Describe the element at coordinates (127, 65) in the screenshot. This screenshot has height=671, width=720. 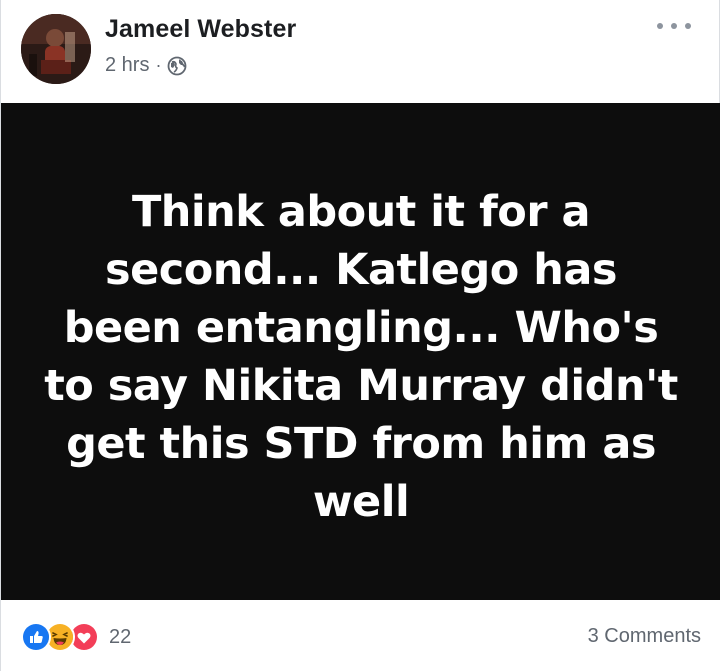
I see `post-timestamp: 2 hrs` at that location.